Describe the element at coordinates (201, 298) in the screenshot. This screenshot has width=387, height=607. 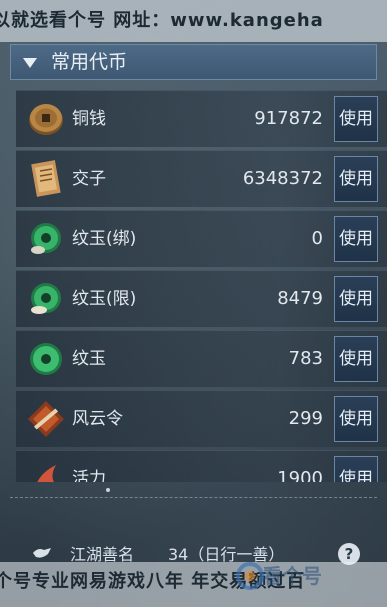
I see `currency-row-jade-limited: 纹玉(限) 8479 使用` at that location.